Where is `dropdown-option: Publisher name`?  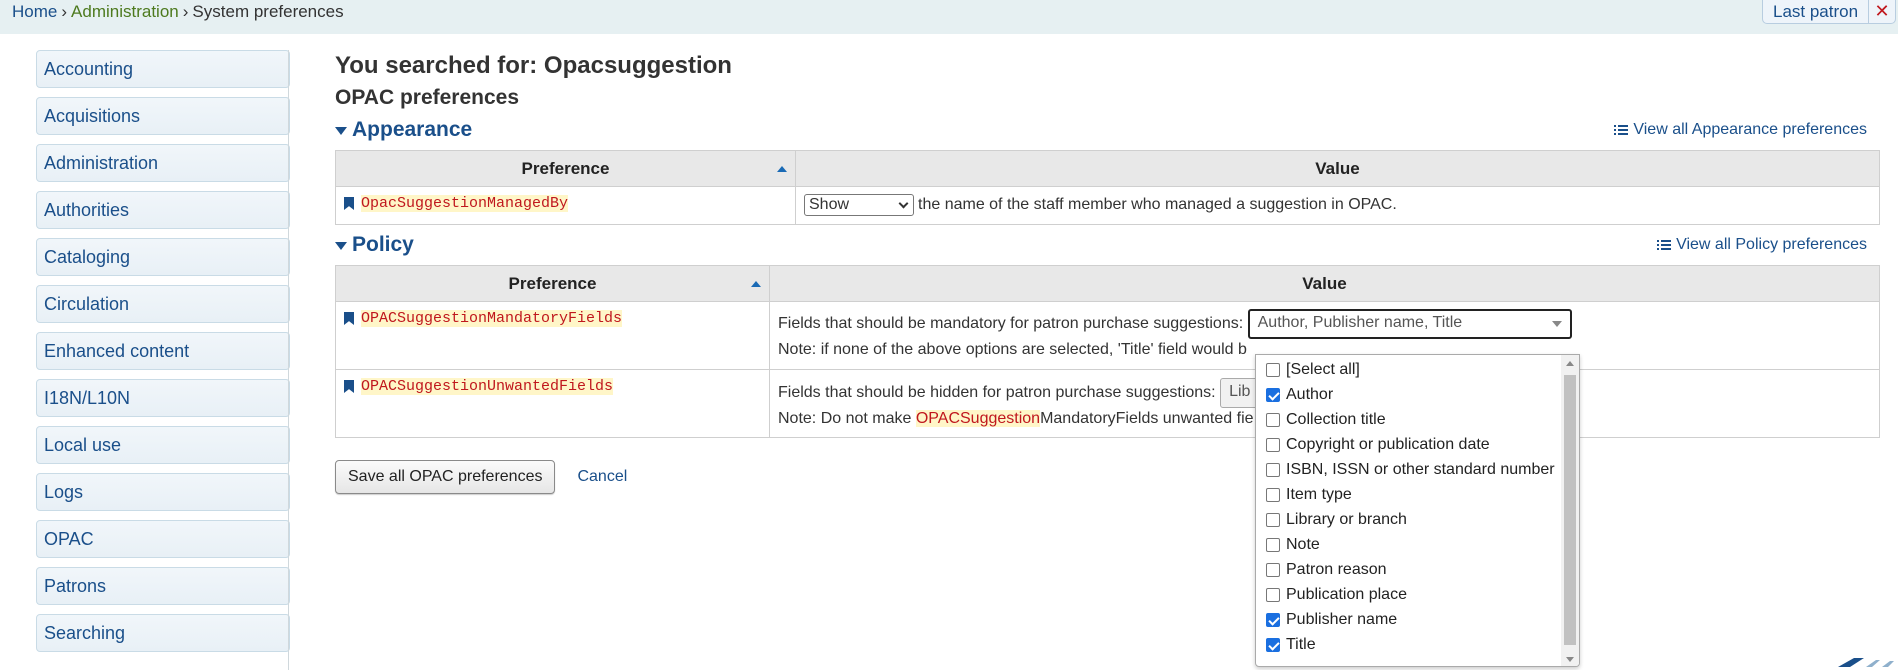
dropdown-option: Publisher name is located at coordinates (1409, 619).